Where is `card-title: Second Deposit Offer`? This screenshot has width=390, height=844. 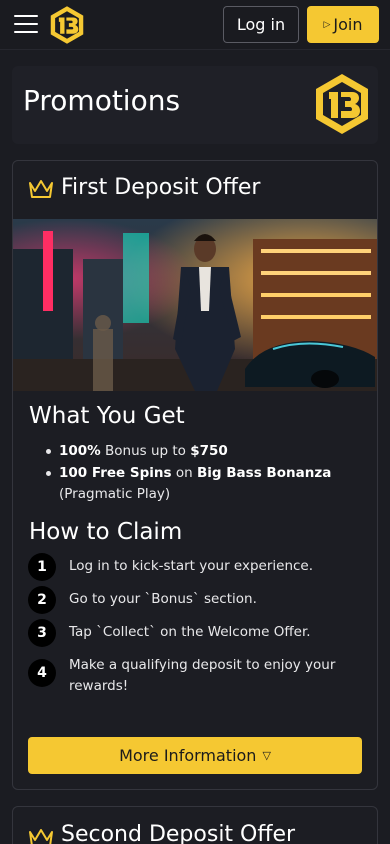
card-title: Second Deposit Offer is located at coordinates (178, 833).